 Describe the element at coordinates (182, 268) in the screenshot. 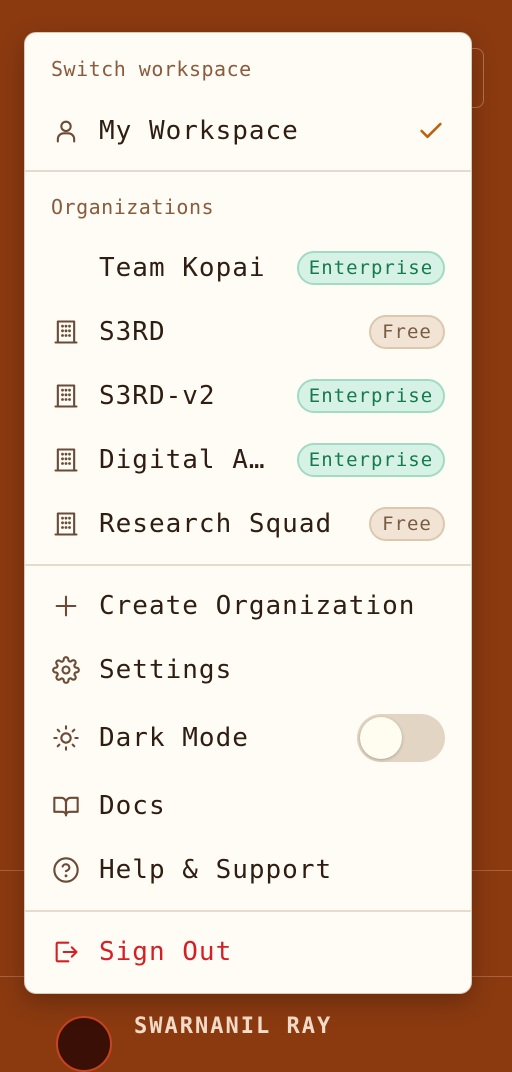

I see `org-name: Team Kopai` at that location.